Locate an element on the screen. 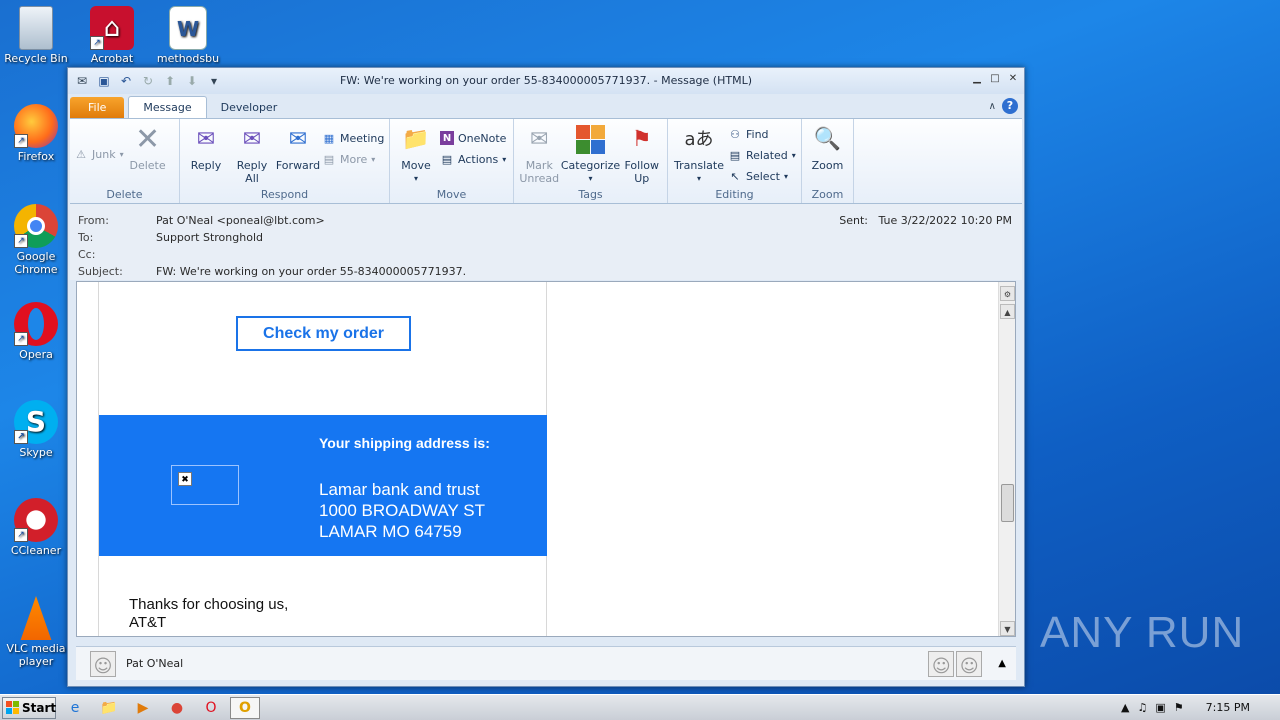 This screenshot has height=720, width=1280. actions-button: ▤ Actions ▾ is located at coordinates (473, 159).